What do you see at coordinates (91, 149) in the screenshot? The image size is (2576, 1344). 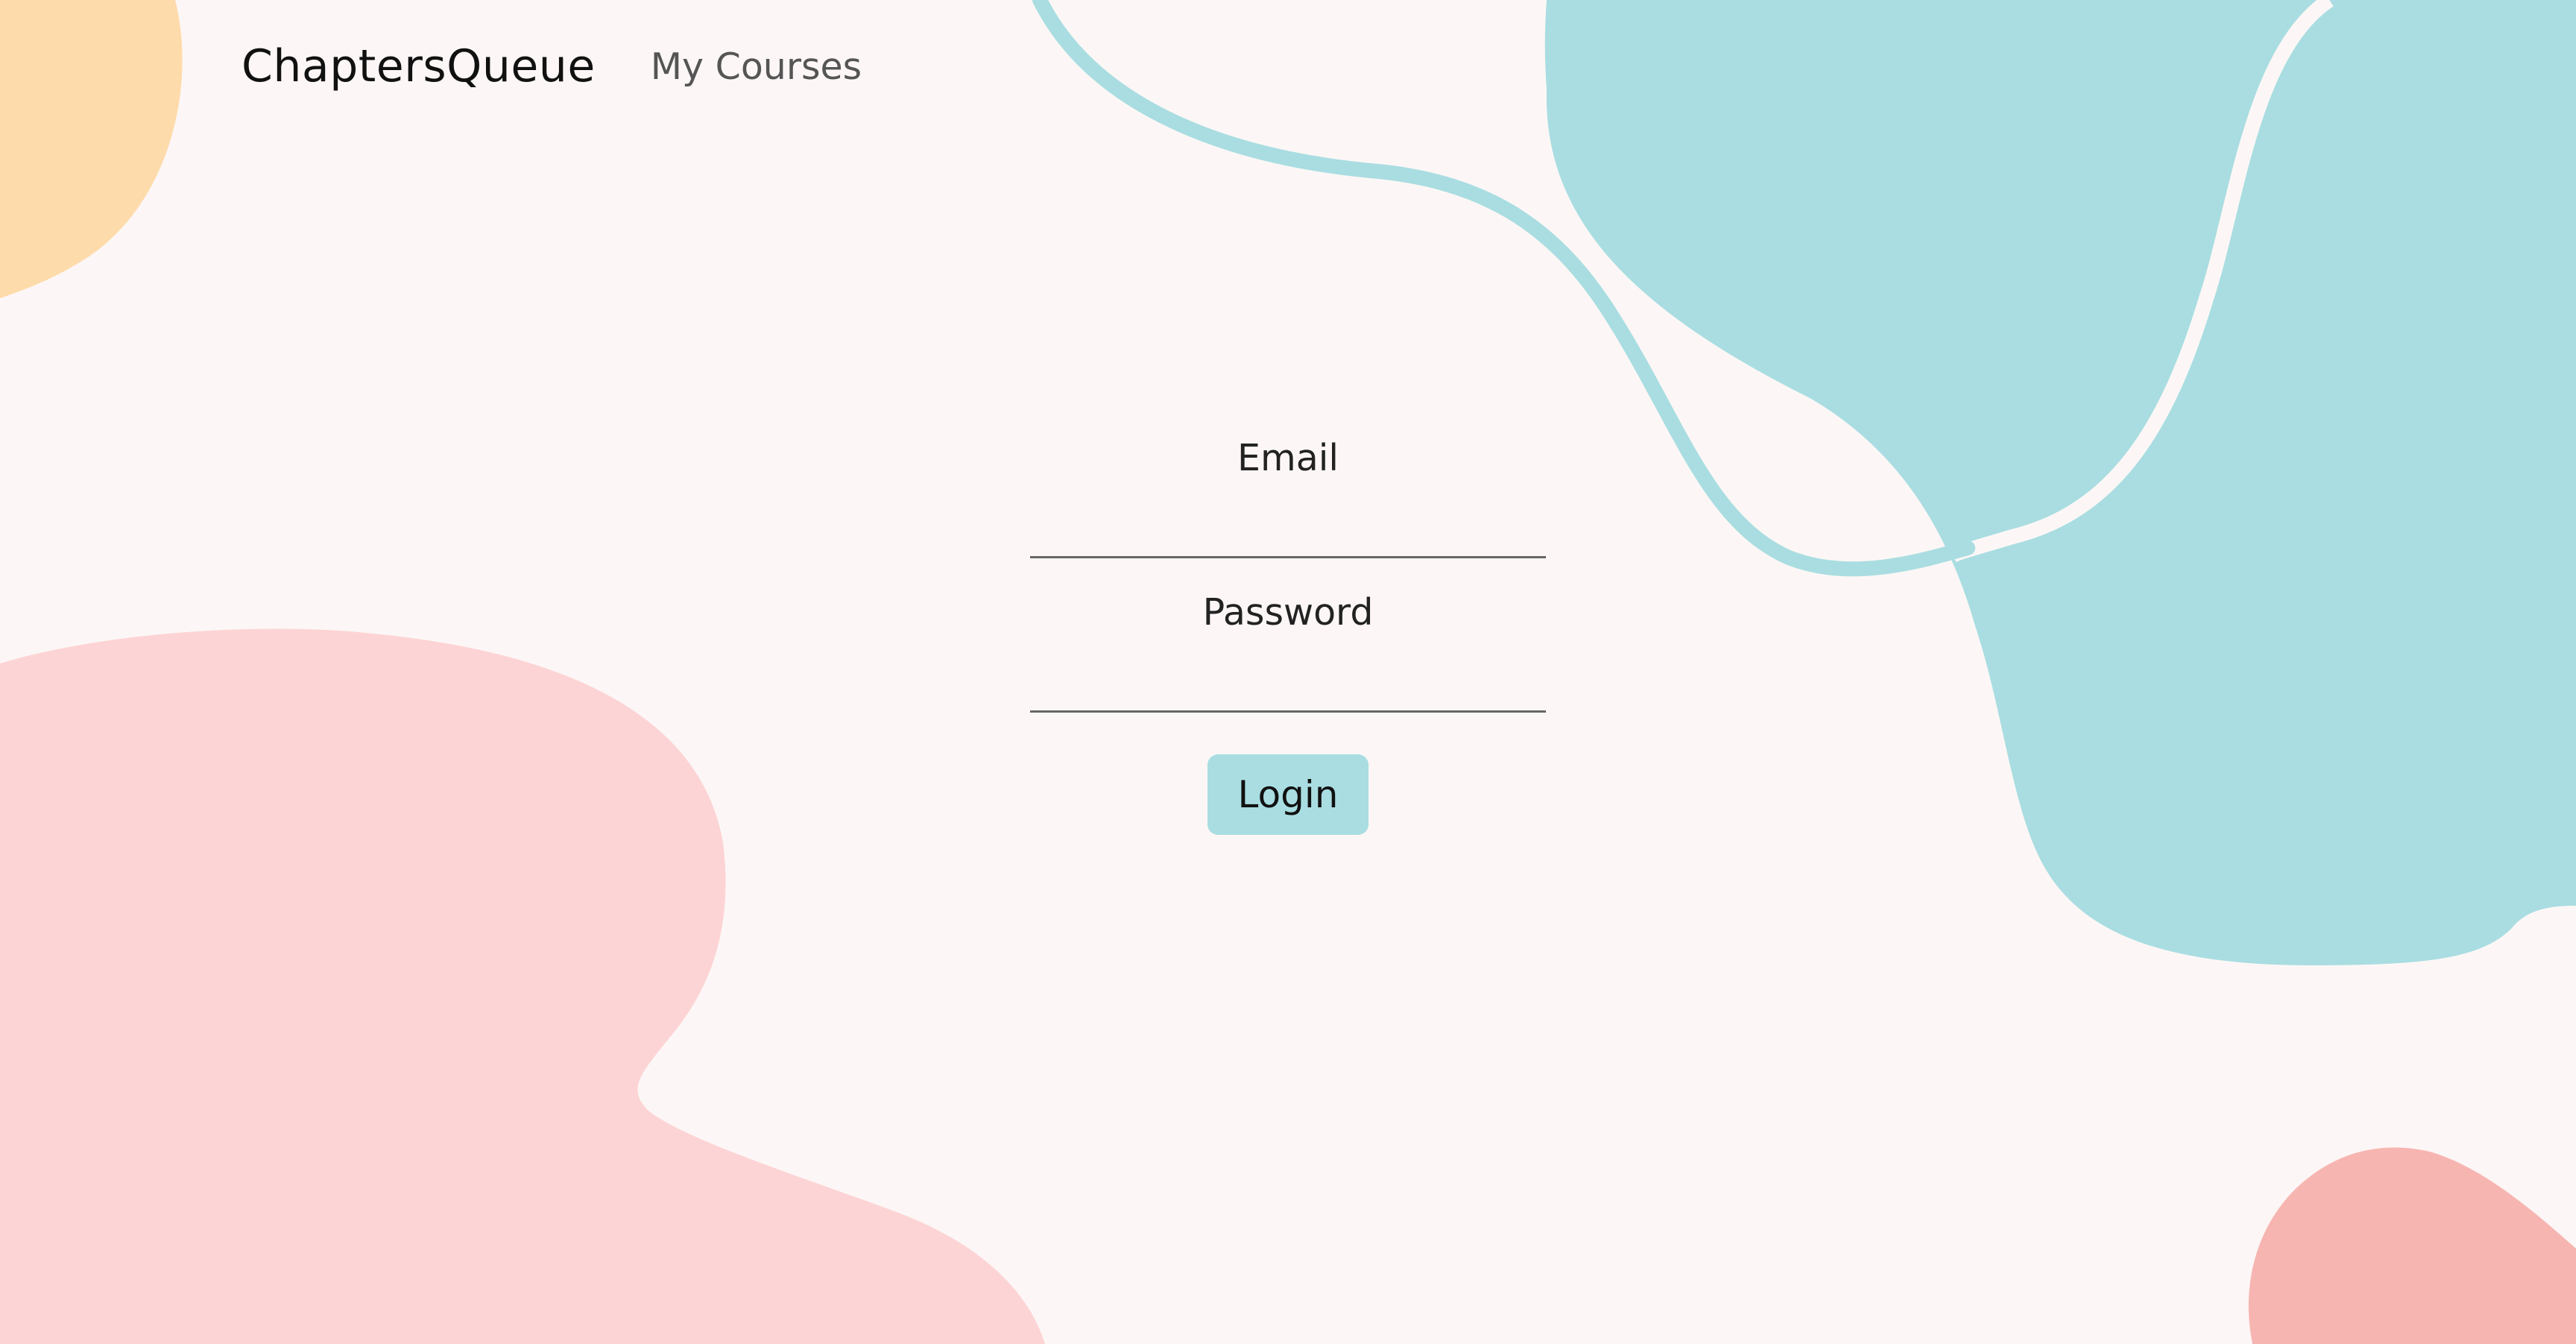 I see `peach-blob` at bounding box center [91, 149].